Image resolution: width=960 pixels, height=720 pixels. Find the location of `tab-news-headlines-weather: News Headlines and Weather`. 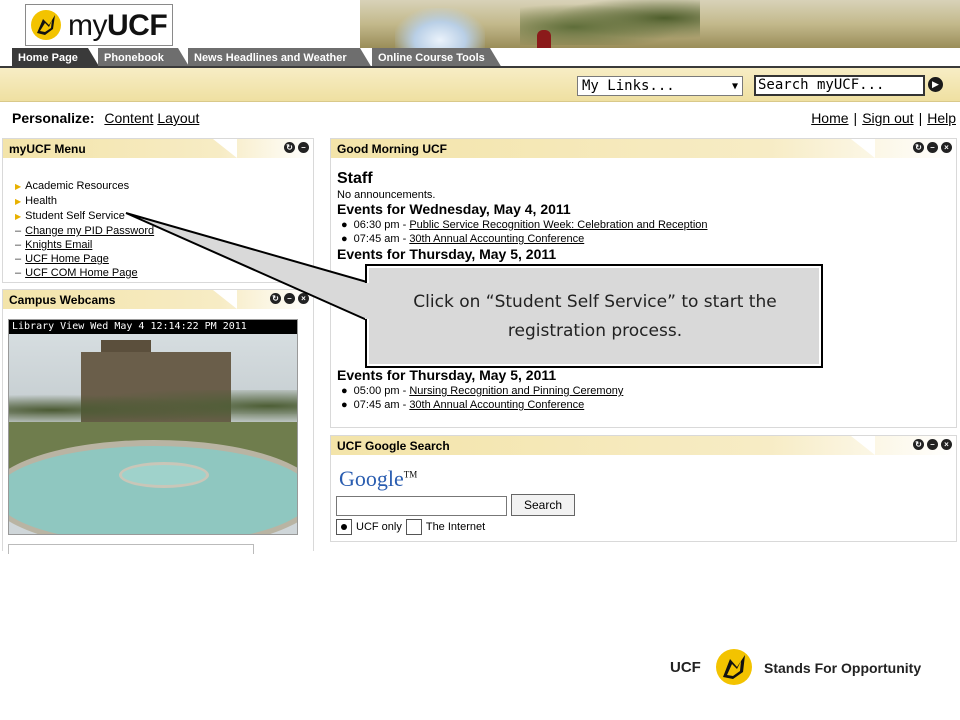

tab-news-headlines-weather: News Headlines and Weather is located at coordinates (280, 58).